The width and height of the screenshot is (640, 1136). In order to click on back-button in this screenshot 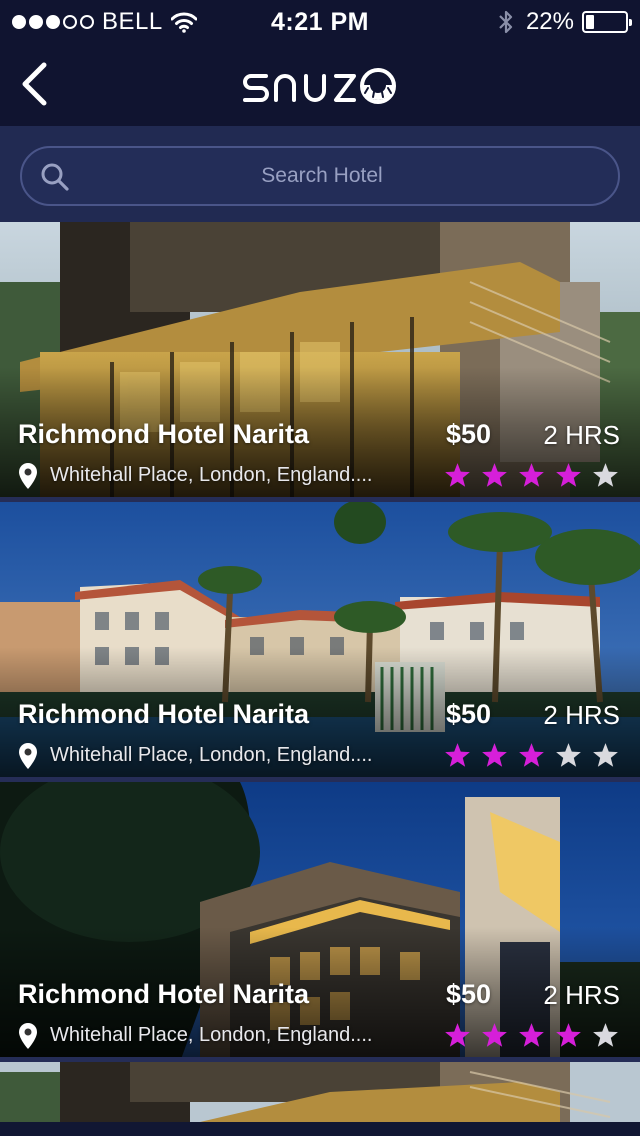, I will do `click(34, 84)`.